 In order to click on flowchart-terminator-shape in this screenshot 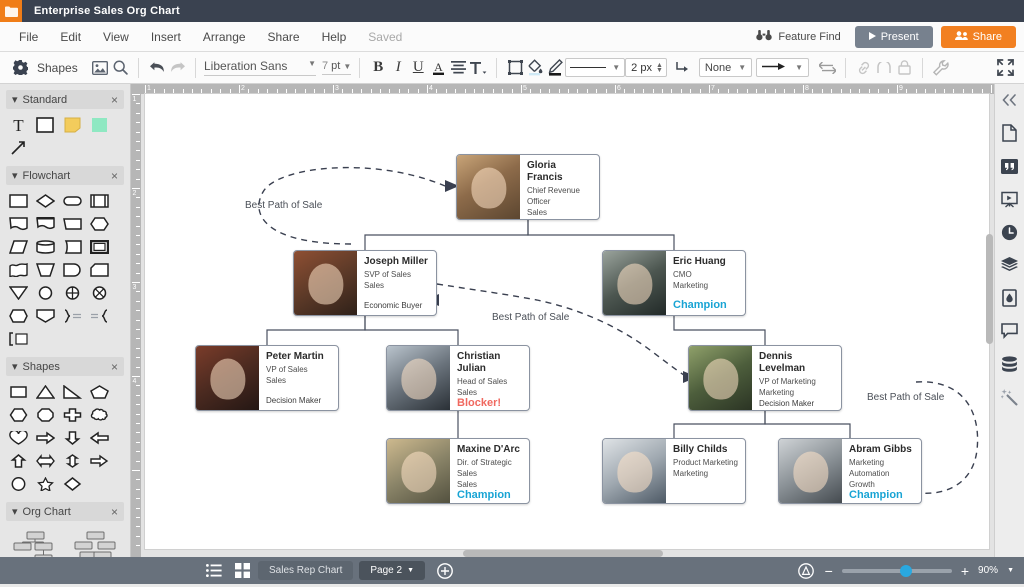, I will do `click(72, 201)`.